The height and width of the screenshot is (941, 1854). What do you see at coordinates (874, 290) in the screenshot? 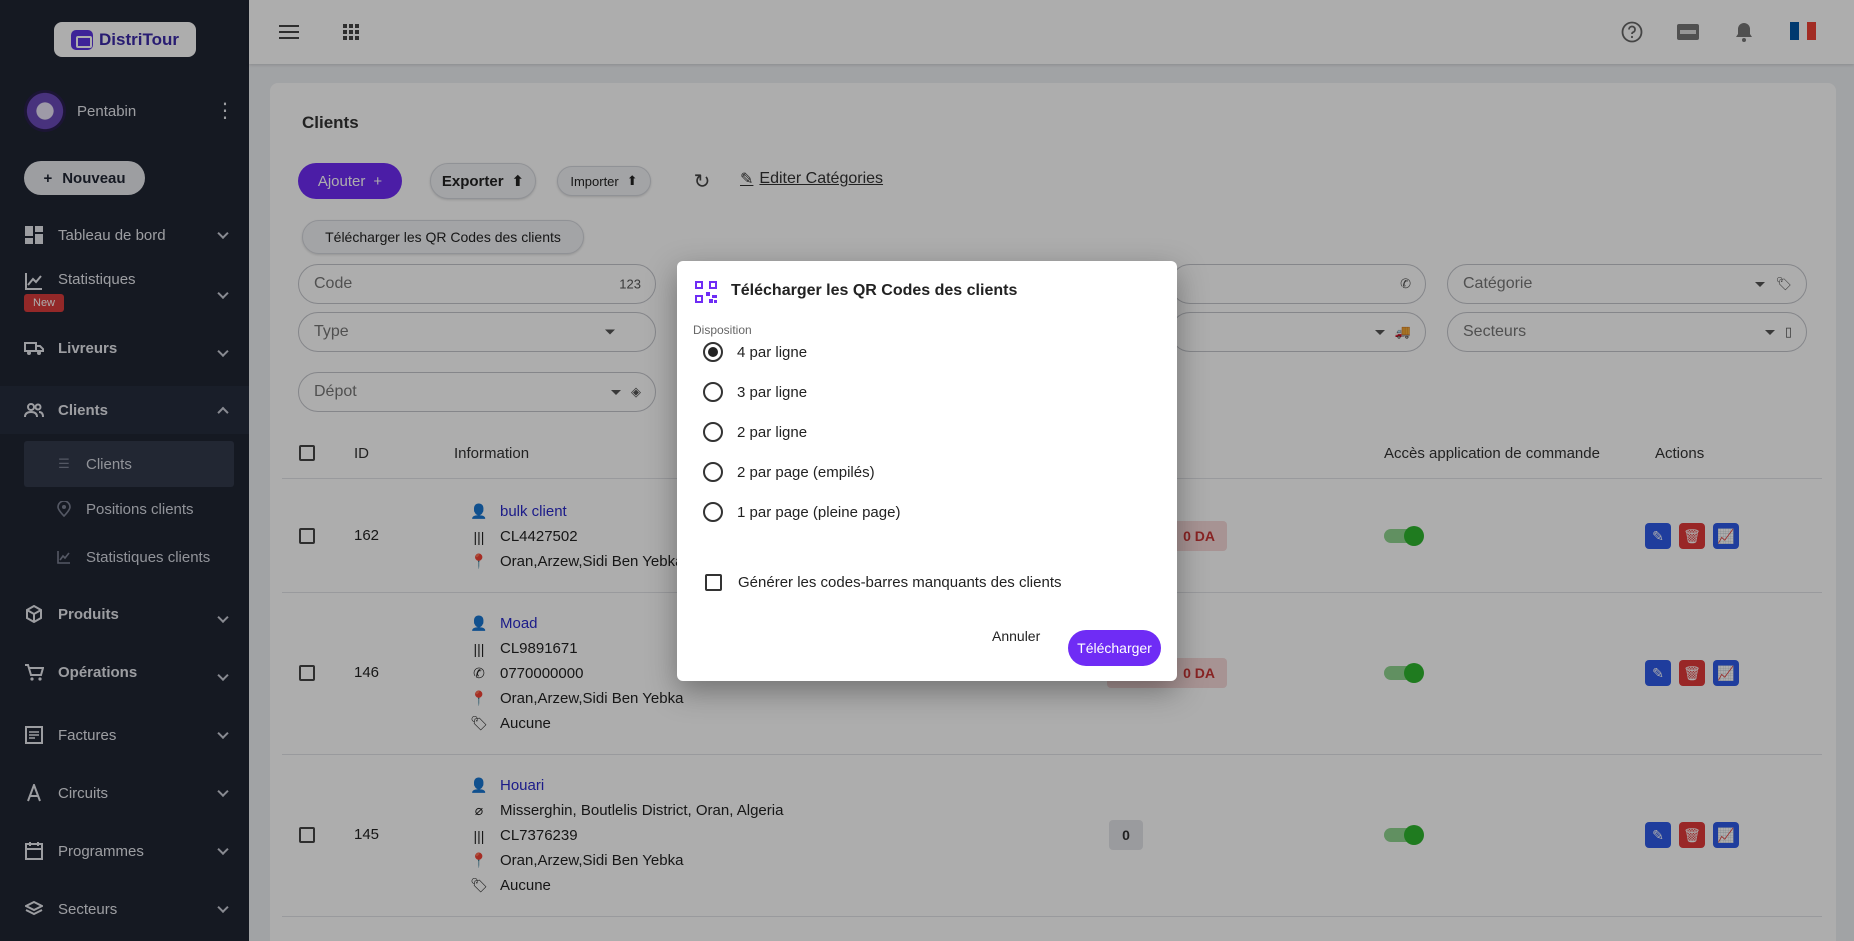
I see `dialog-title: Télécharger les QR Codes des clients` at bounding box center [874, 290].